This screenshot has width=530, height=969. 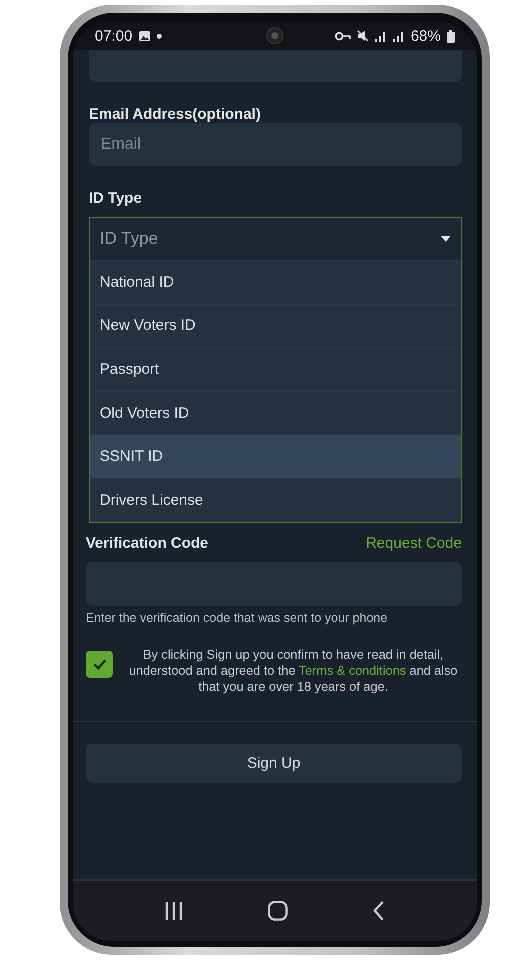 I want to click on email-field: Email, so click(x=275, y=144).